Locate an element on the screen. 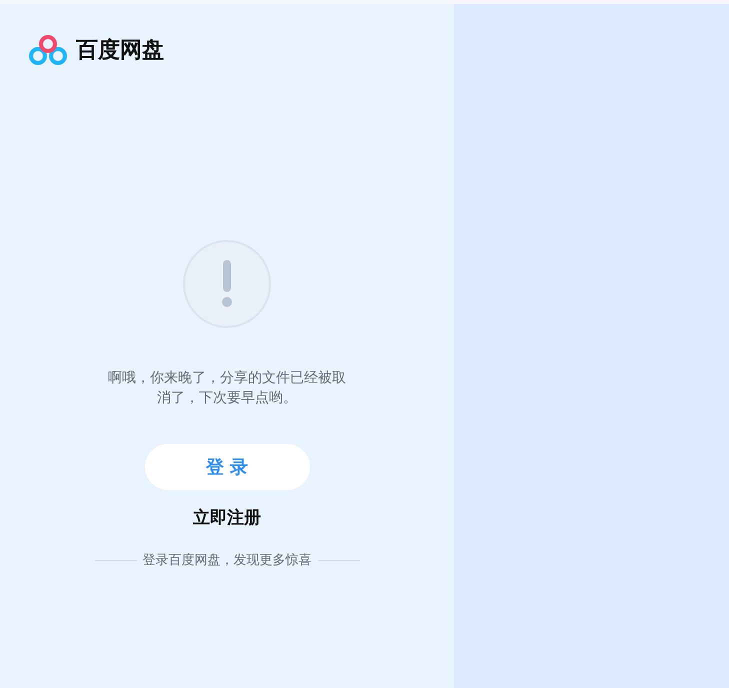 The image size is (729, 688). cloud-logo-icon is located at coordinates (48, 50).